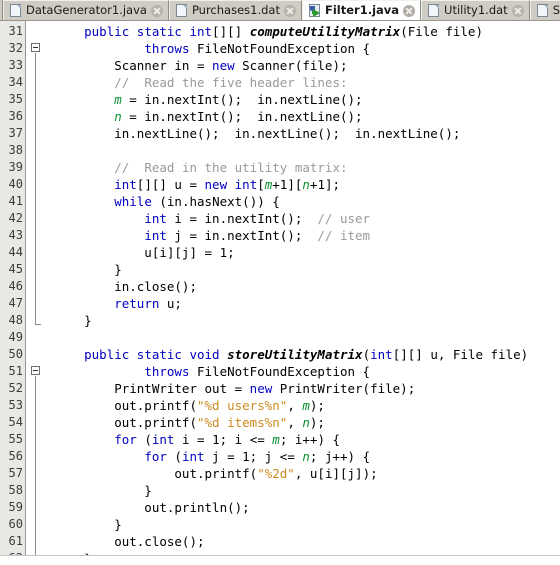  I want to click on line-number: 36, so click(15, 116).